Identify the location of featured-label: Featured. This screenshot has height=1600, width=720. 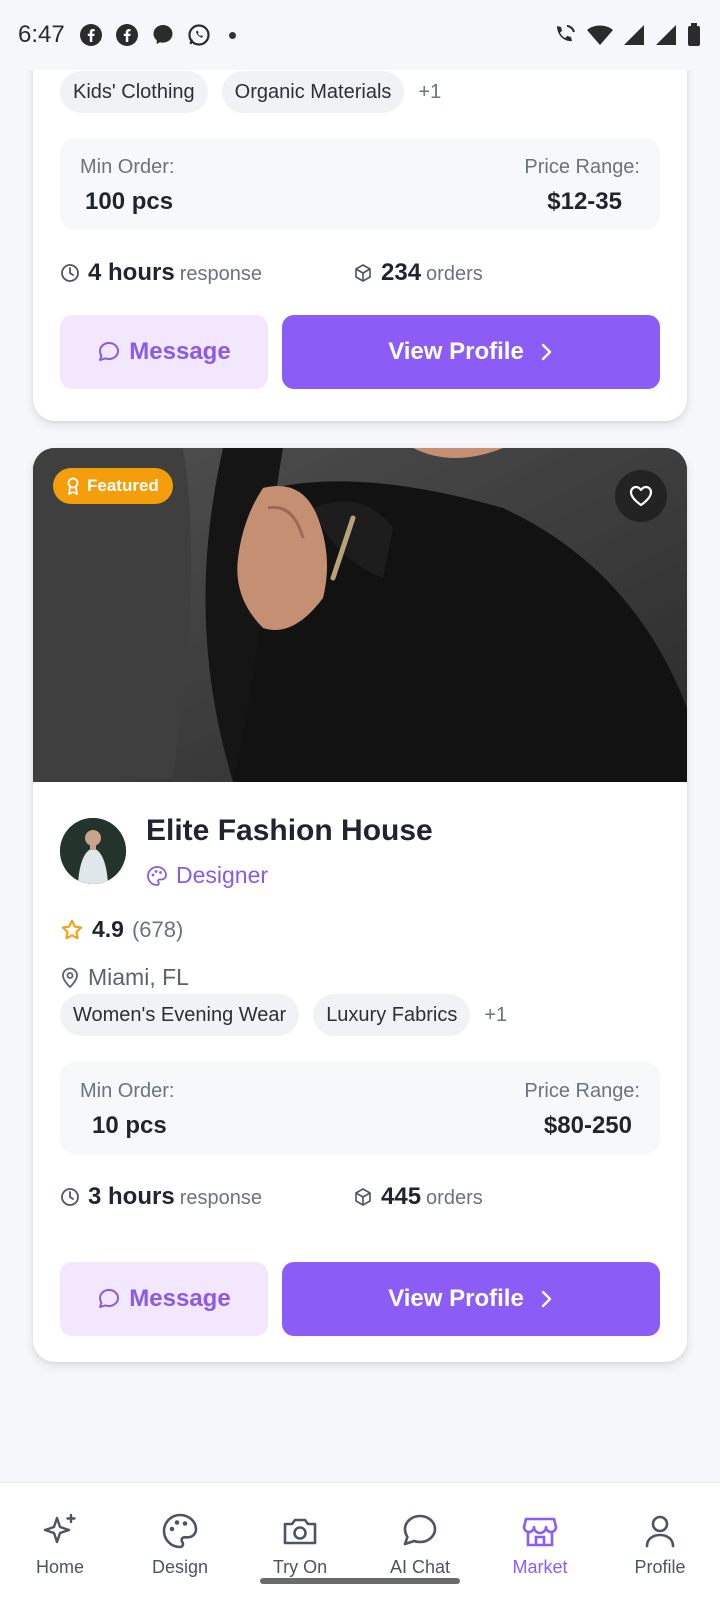
(123, 485).